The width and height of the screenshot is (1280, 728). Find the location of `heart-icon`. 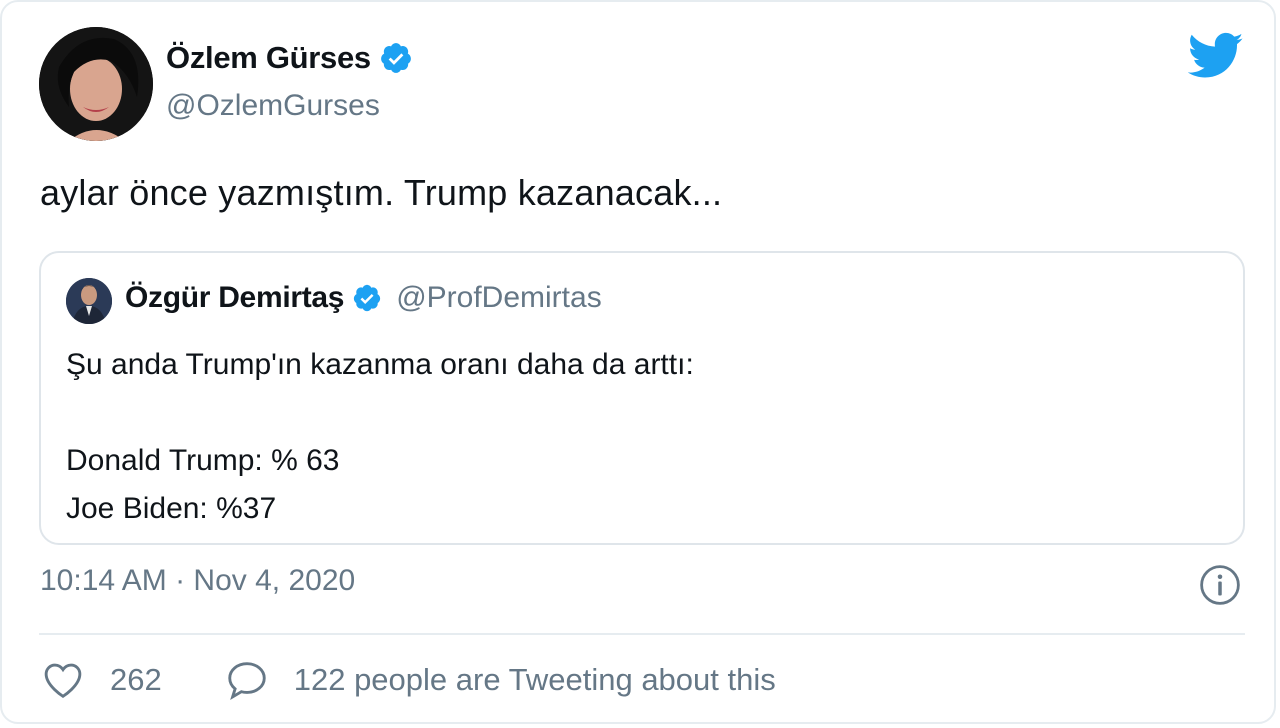

heart-icon is located at coordinates (63, 680).